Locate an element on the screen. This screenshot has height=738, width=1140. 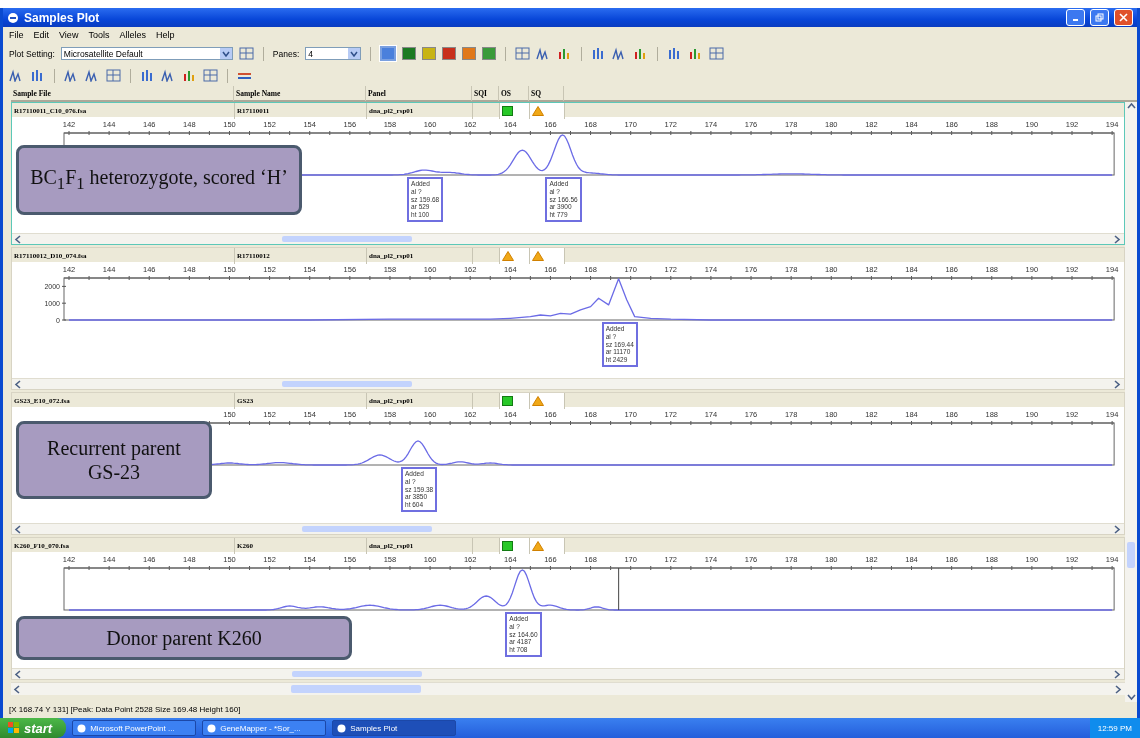
window-title: Samples Plot is located at coordinates (62, 17).